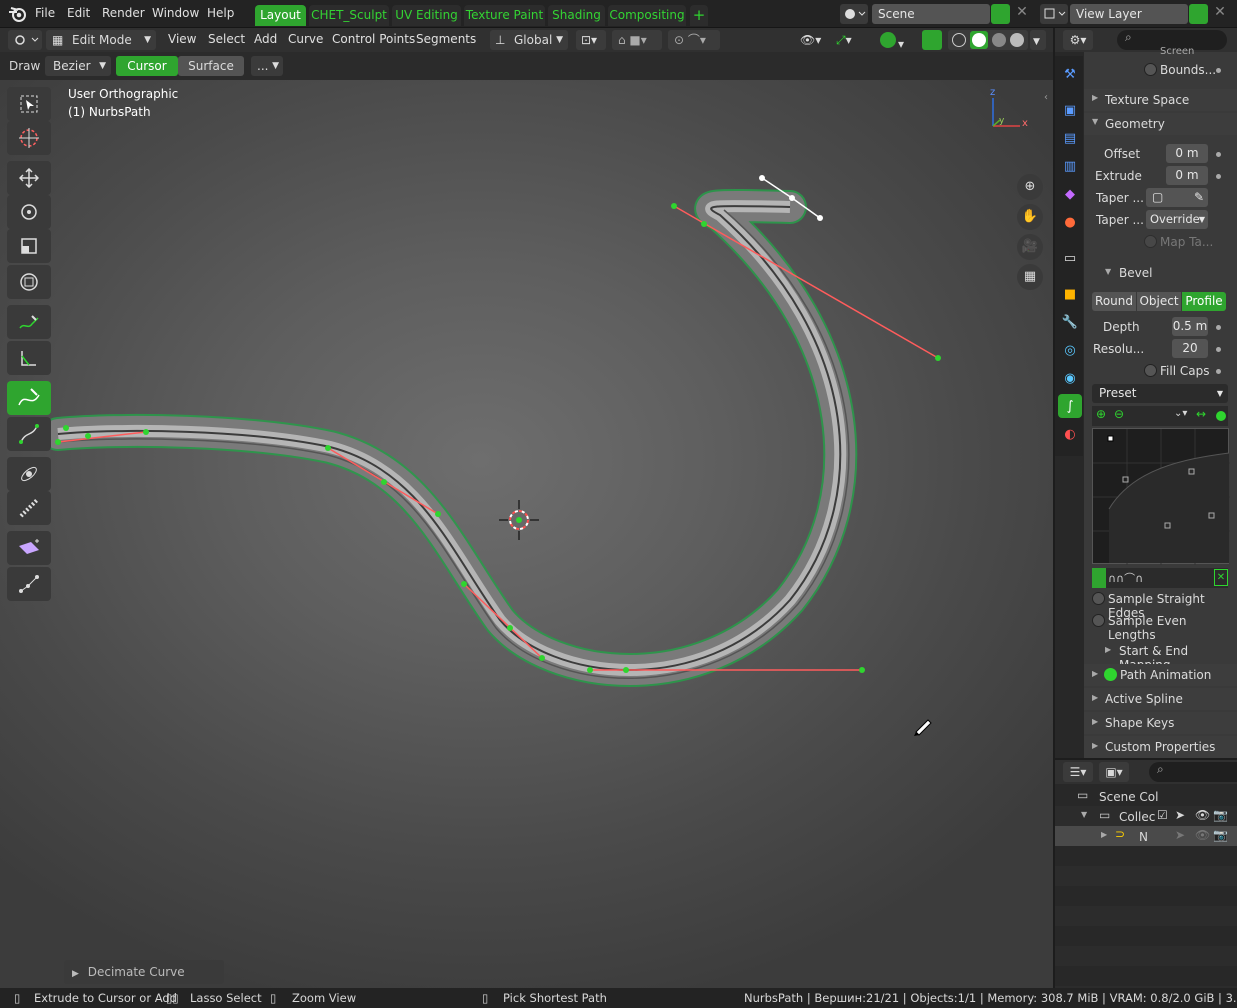  I want to click on menu-window: Window, so click(175, 13).